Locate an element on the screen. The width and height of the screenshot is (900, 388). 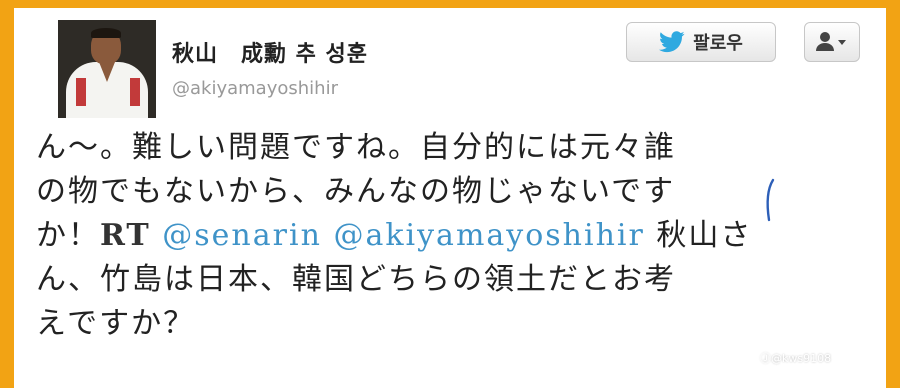
profile-name: 秋山 成勳 추 성훈 is located at coordinates (270, 52).